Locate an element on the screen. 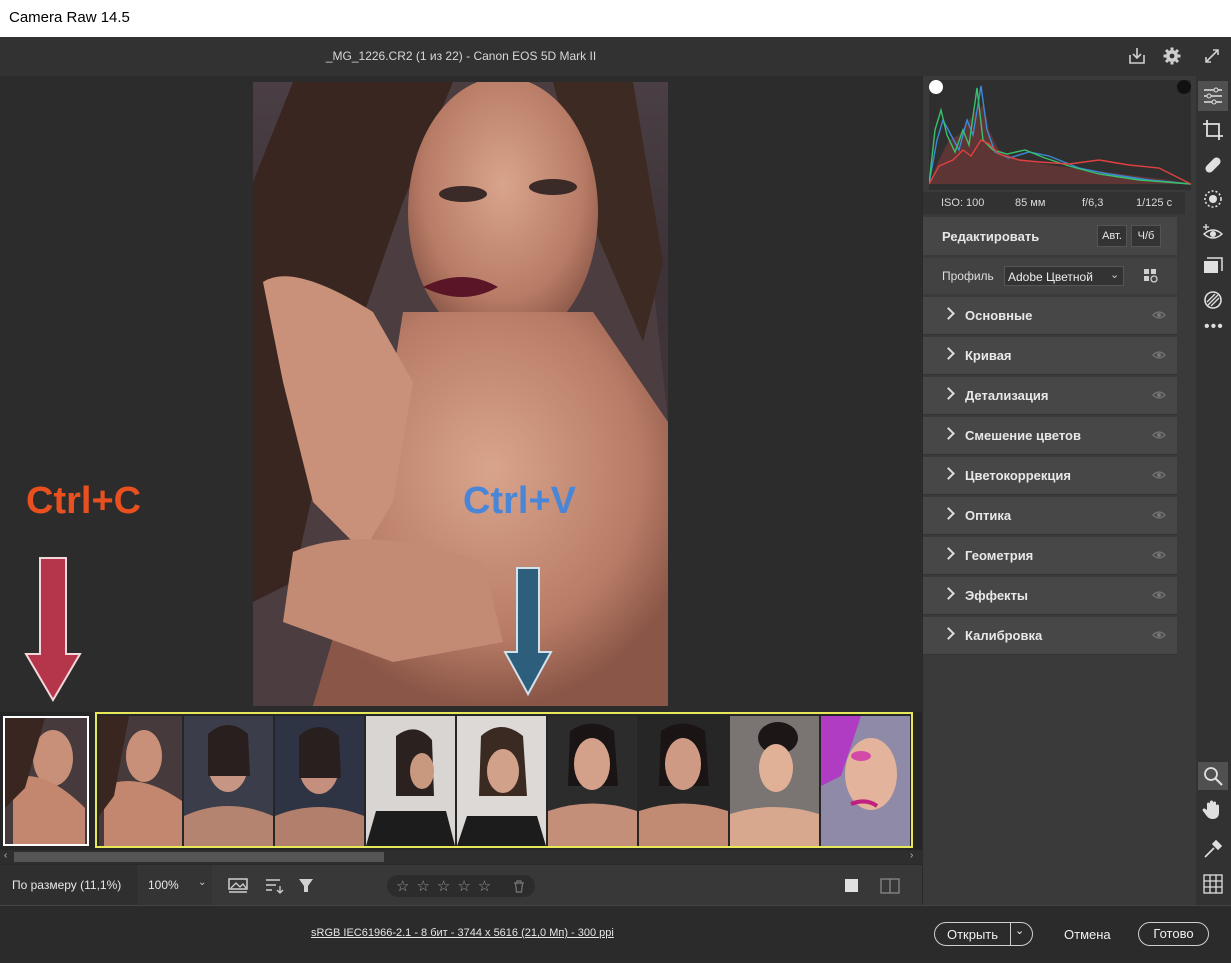  mask-icon is located at coordinates (1213, 199).